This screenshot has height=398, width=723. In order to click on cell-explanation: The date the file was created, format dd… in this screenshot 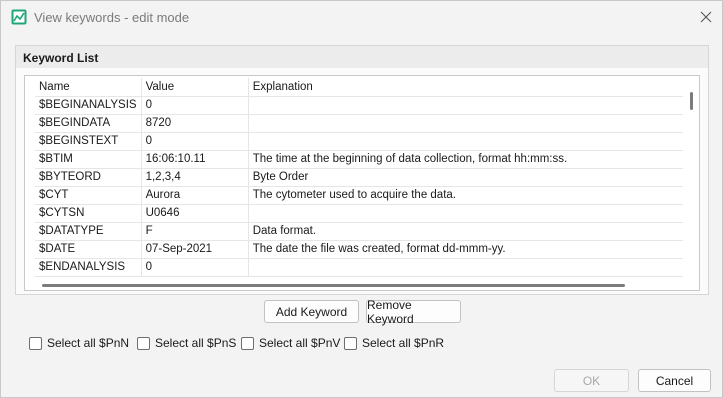, I will do `click(465, 249)`.